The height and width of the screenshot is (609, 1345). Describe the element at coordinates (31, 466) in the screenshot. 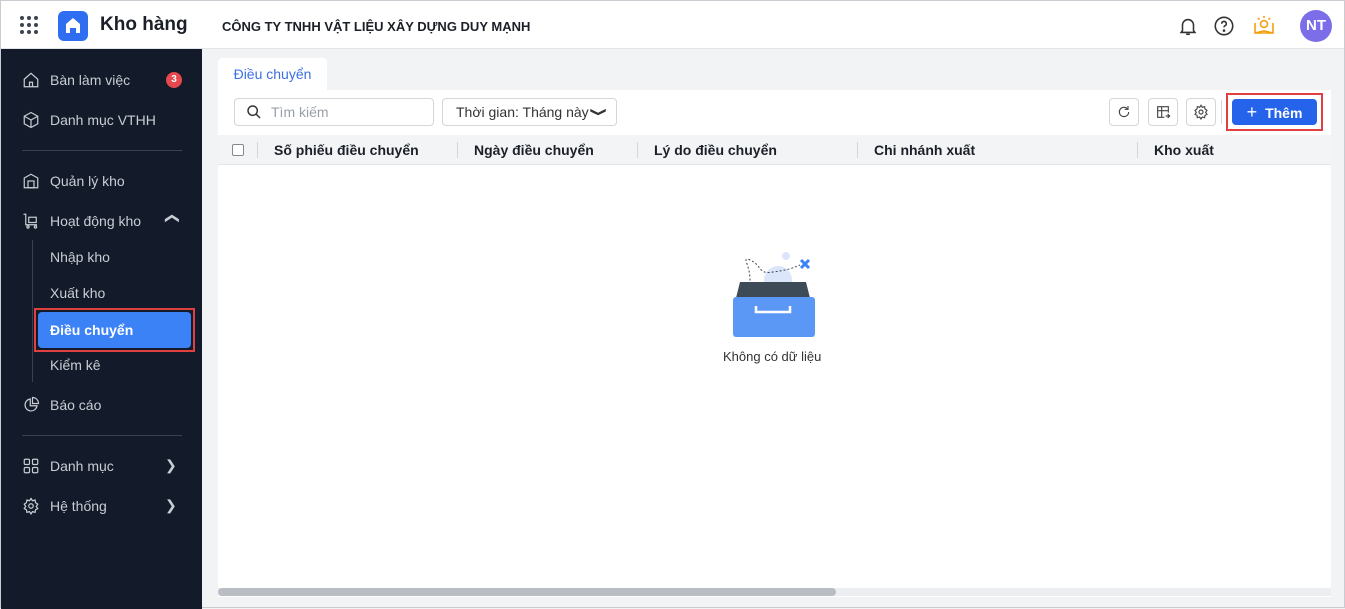

I see `grid-icon` at that location.